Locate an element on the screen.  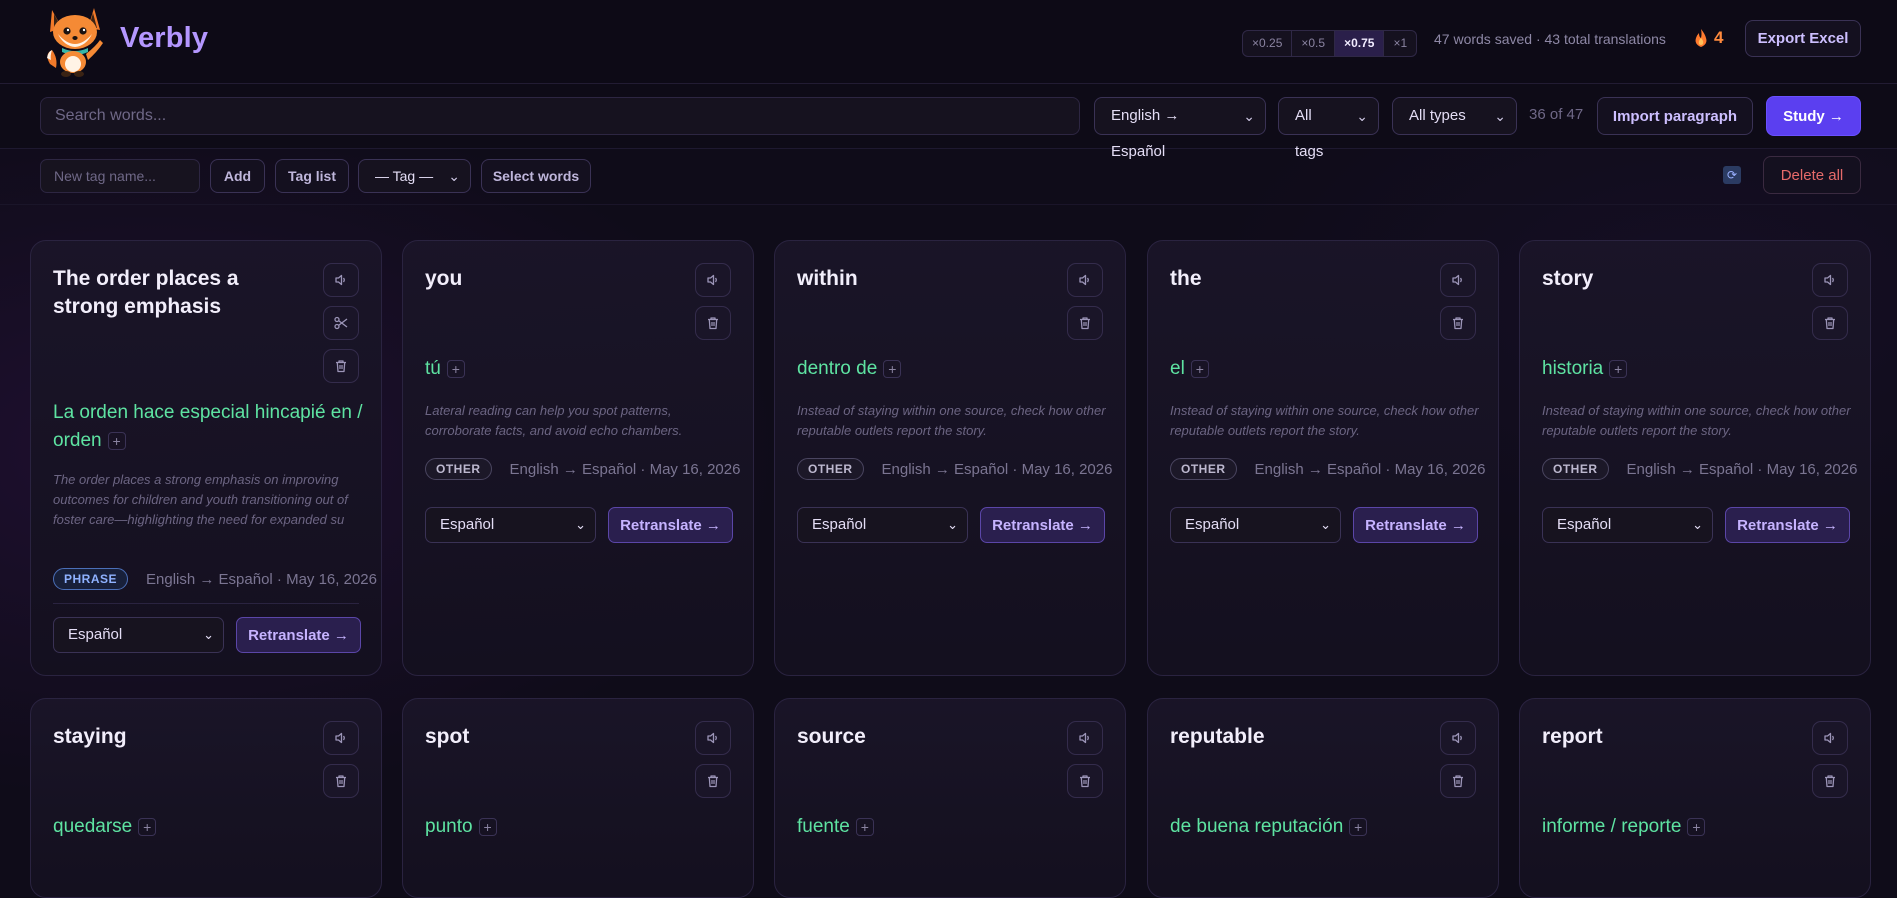
card-word: you is located at coordinates (444, 278).